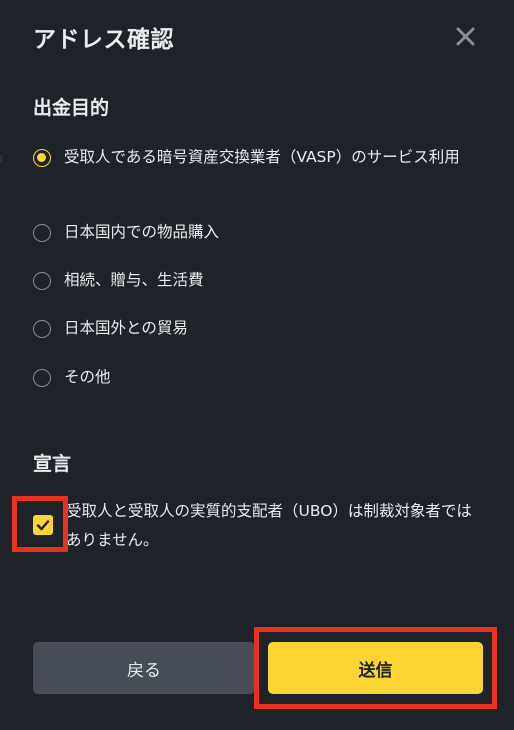  Describe the element at coordinates (134, 280) in the screenshot. I see `purpose-option-label: 相続、贈与、生活費` at that location.